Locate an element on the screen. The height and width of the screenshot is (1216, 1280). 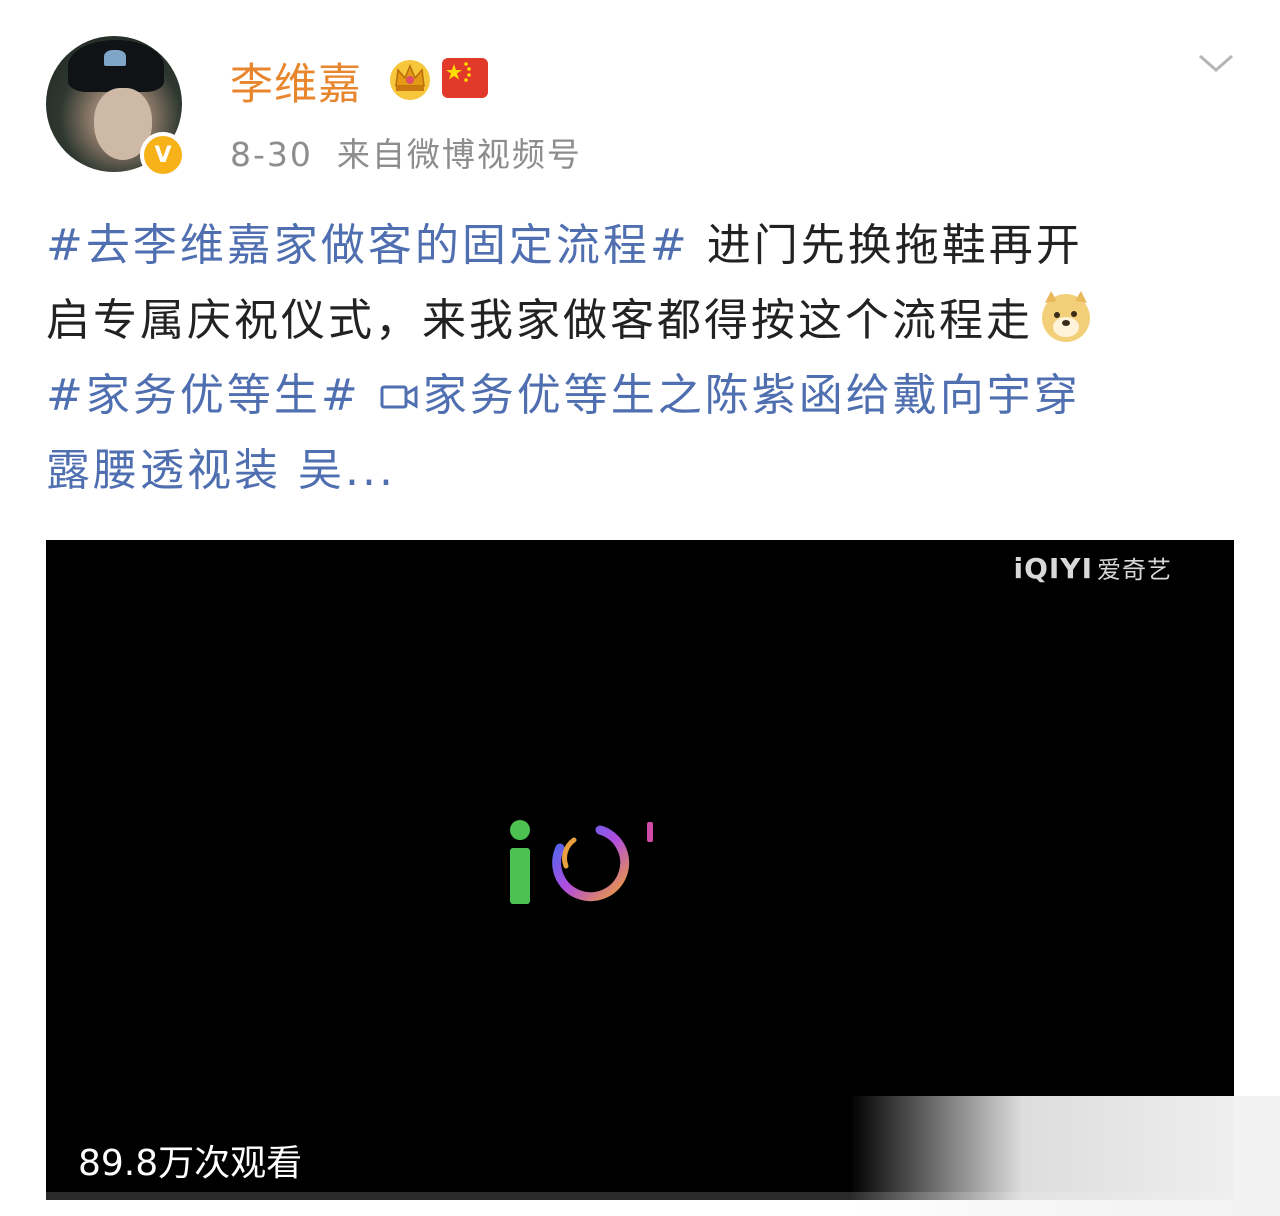
verified-badge-icon: V is located at coordinates (163, 155).